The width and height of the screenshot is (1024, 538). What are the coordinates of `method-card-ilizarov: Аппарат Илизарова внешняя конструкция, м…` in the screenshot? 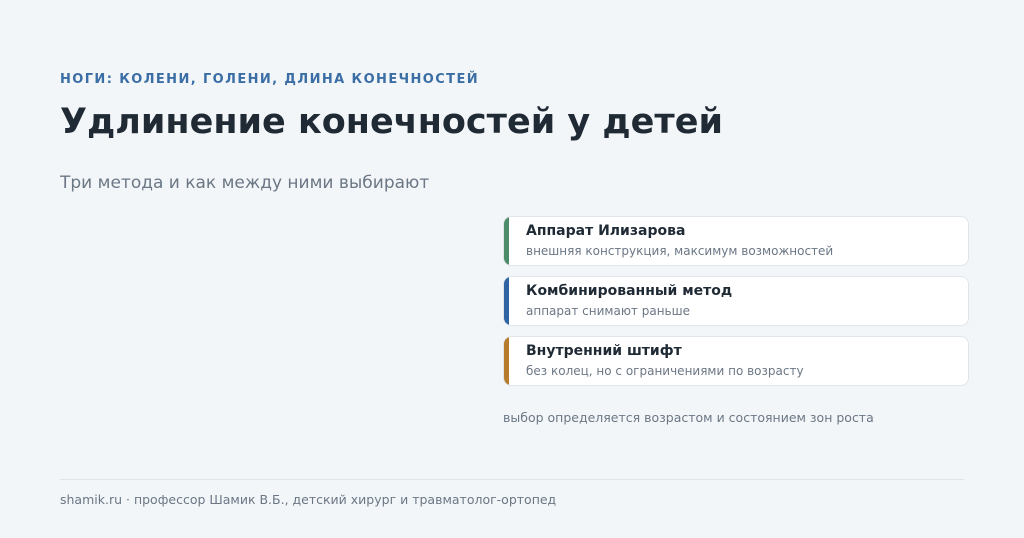 It's located at (736, 241).